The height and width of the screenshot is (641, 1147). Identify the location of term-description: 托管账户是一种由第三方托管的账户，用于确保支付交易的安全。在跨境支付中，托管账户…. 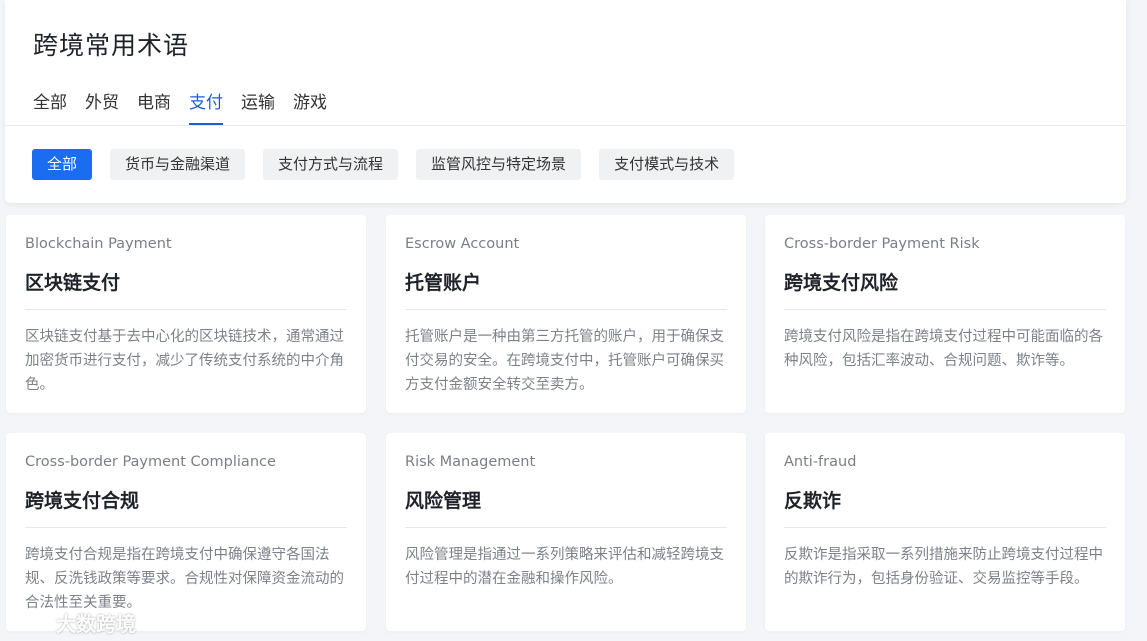
(564, 361).